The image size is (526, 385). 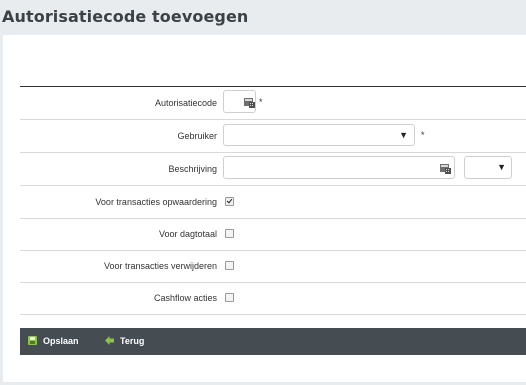 I want to click on autorisatiecode-required-mark: *, so click(x=261, y=102).